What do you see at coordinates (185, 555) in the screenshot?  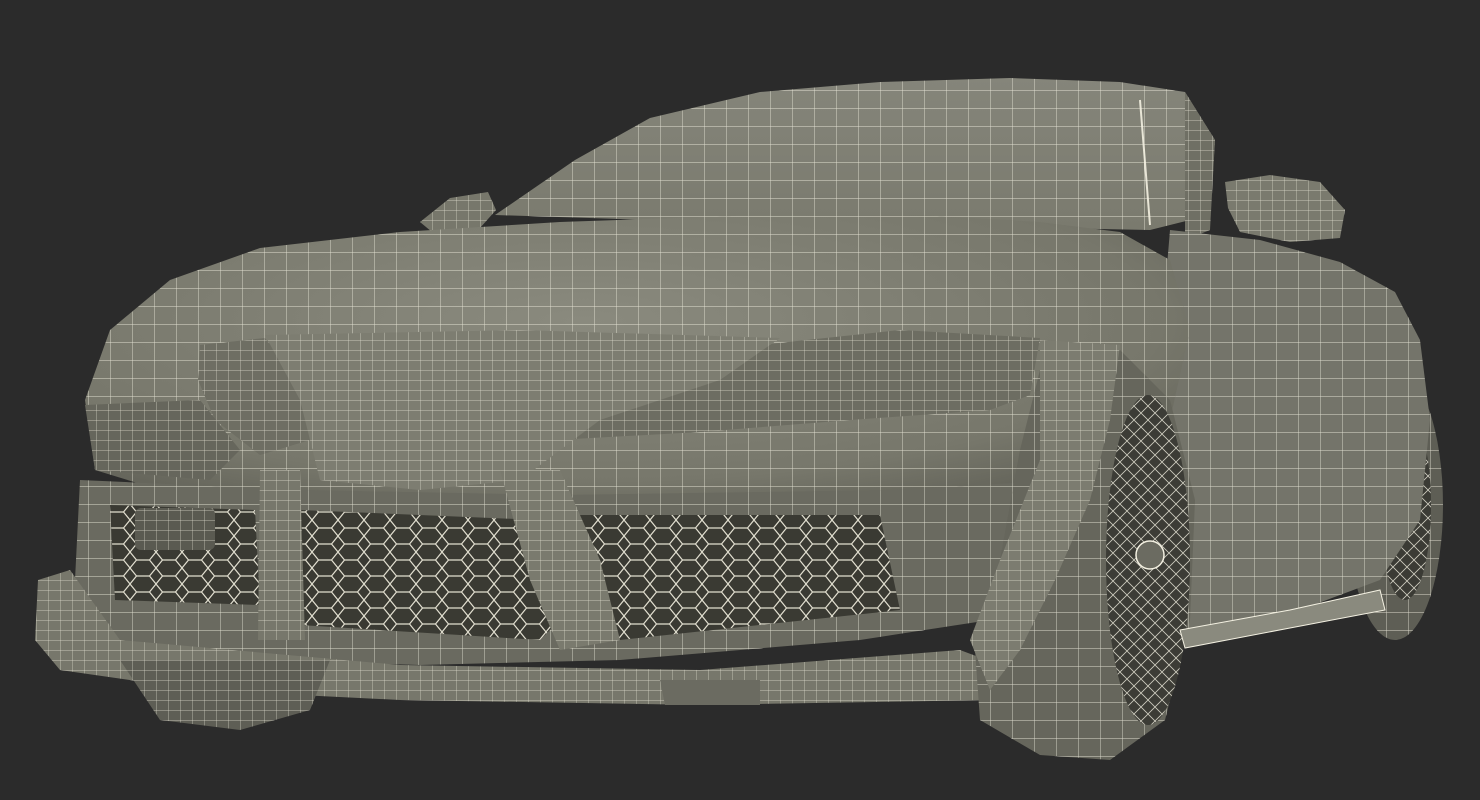 I see `left-grille` at bounding box center [185, 555].